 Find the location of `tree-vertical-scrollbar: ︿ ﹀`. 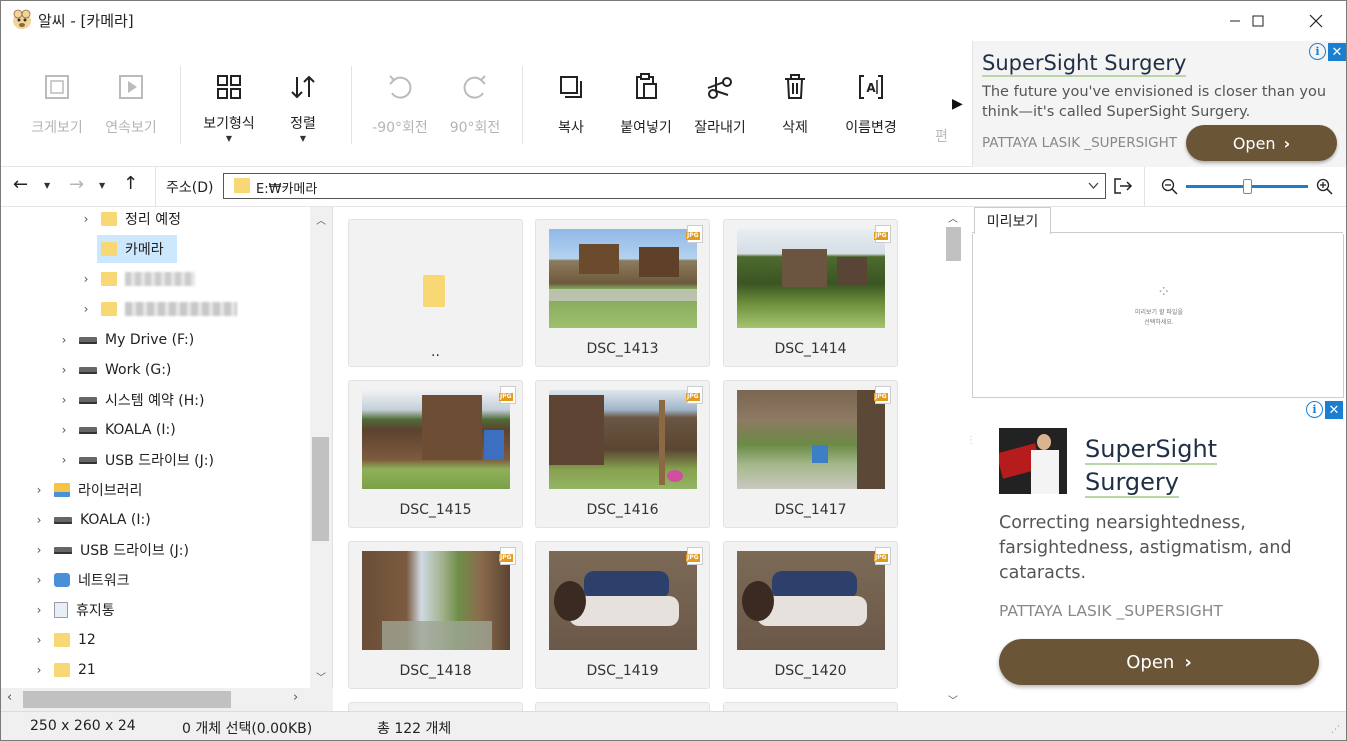

tree-vertical-scrollbar: ︿ ﹀ is located at coordinates (321, 447).